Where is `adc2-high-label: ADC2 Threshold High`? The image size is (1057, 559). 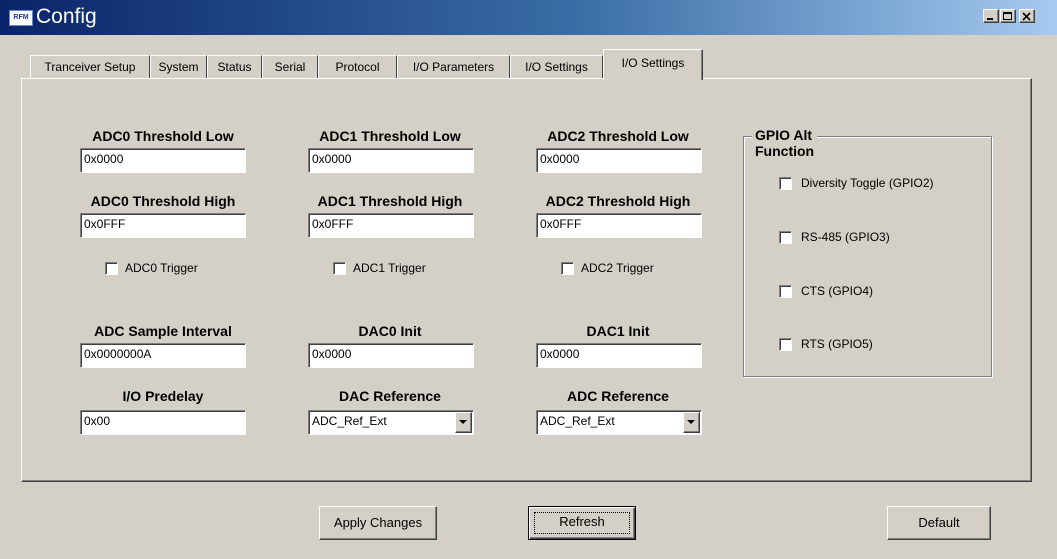 adc2-high-label: ADC2 Threshold High is located at coordinates (618, 201).